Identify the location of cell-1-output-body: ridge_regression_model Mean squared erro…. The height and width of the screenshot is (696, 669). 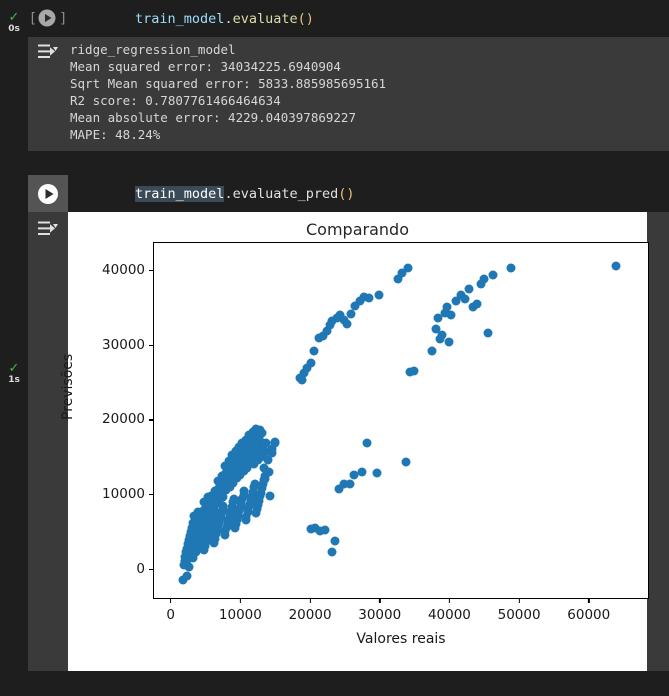
(368, 94).